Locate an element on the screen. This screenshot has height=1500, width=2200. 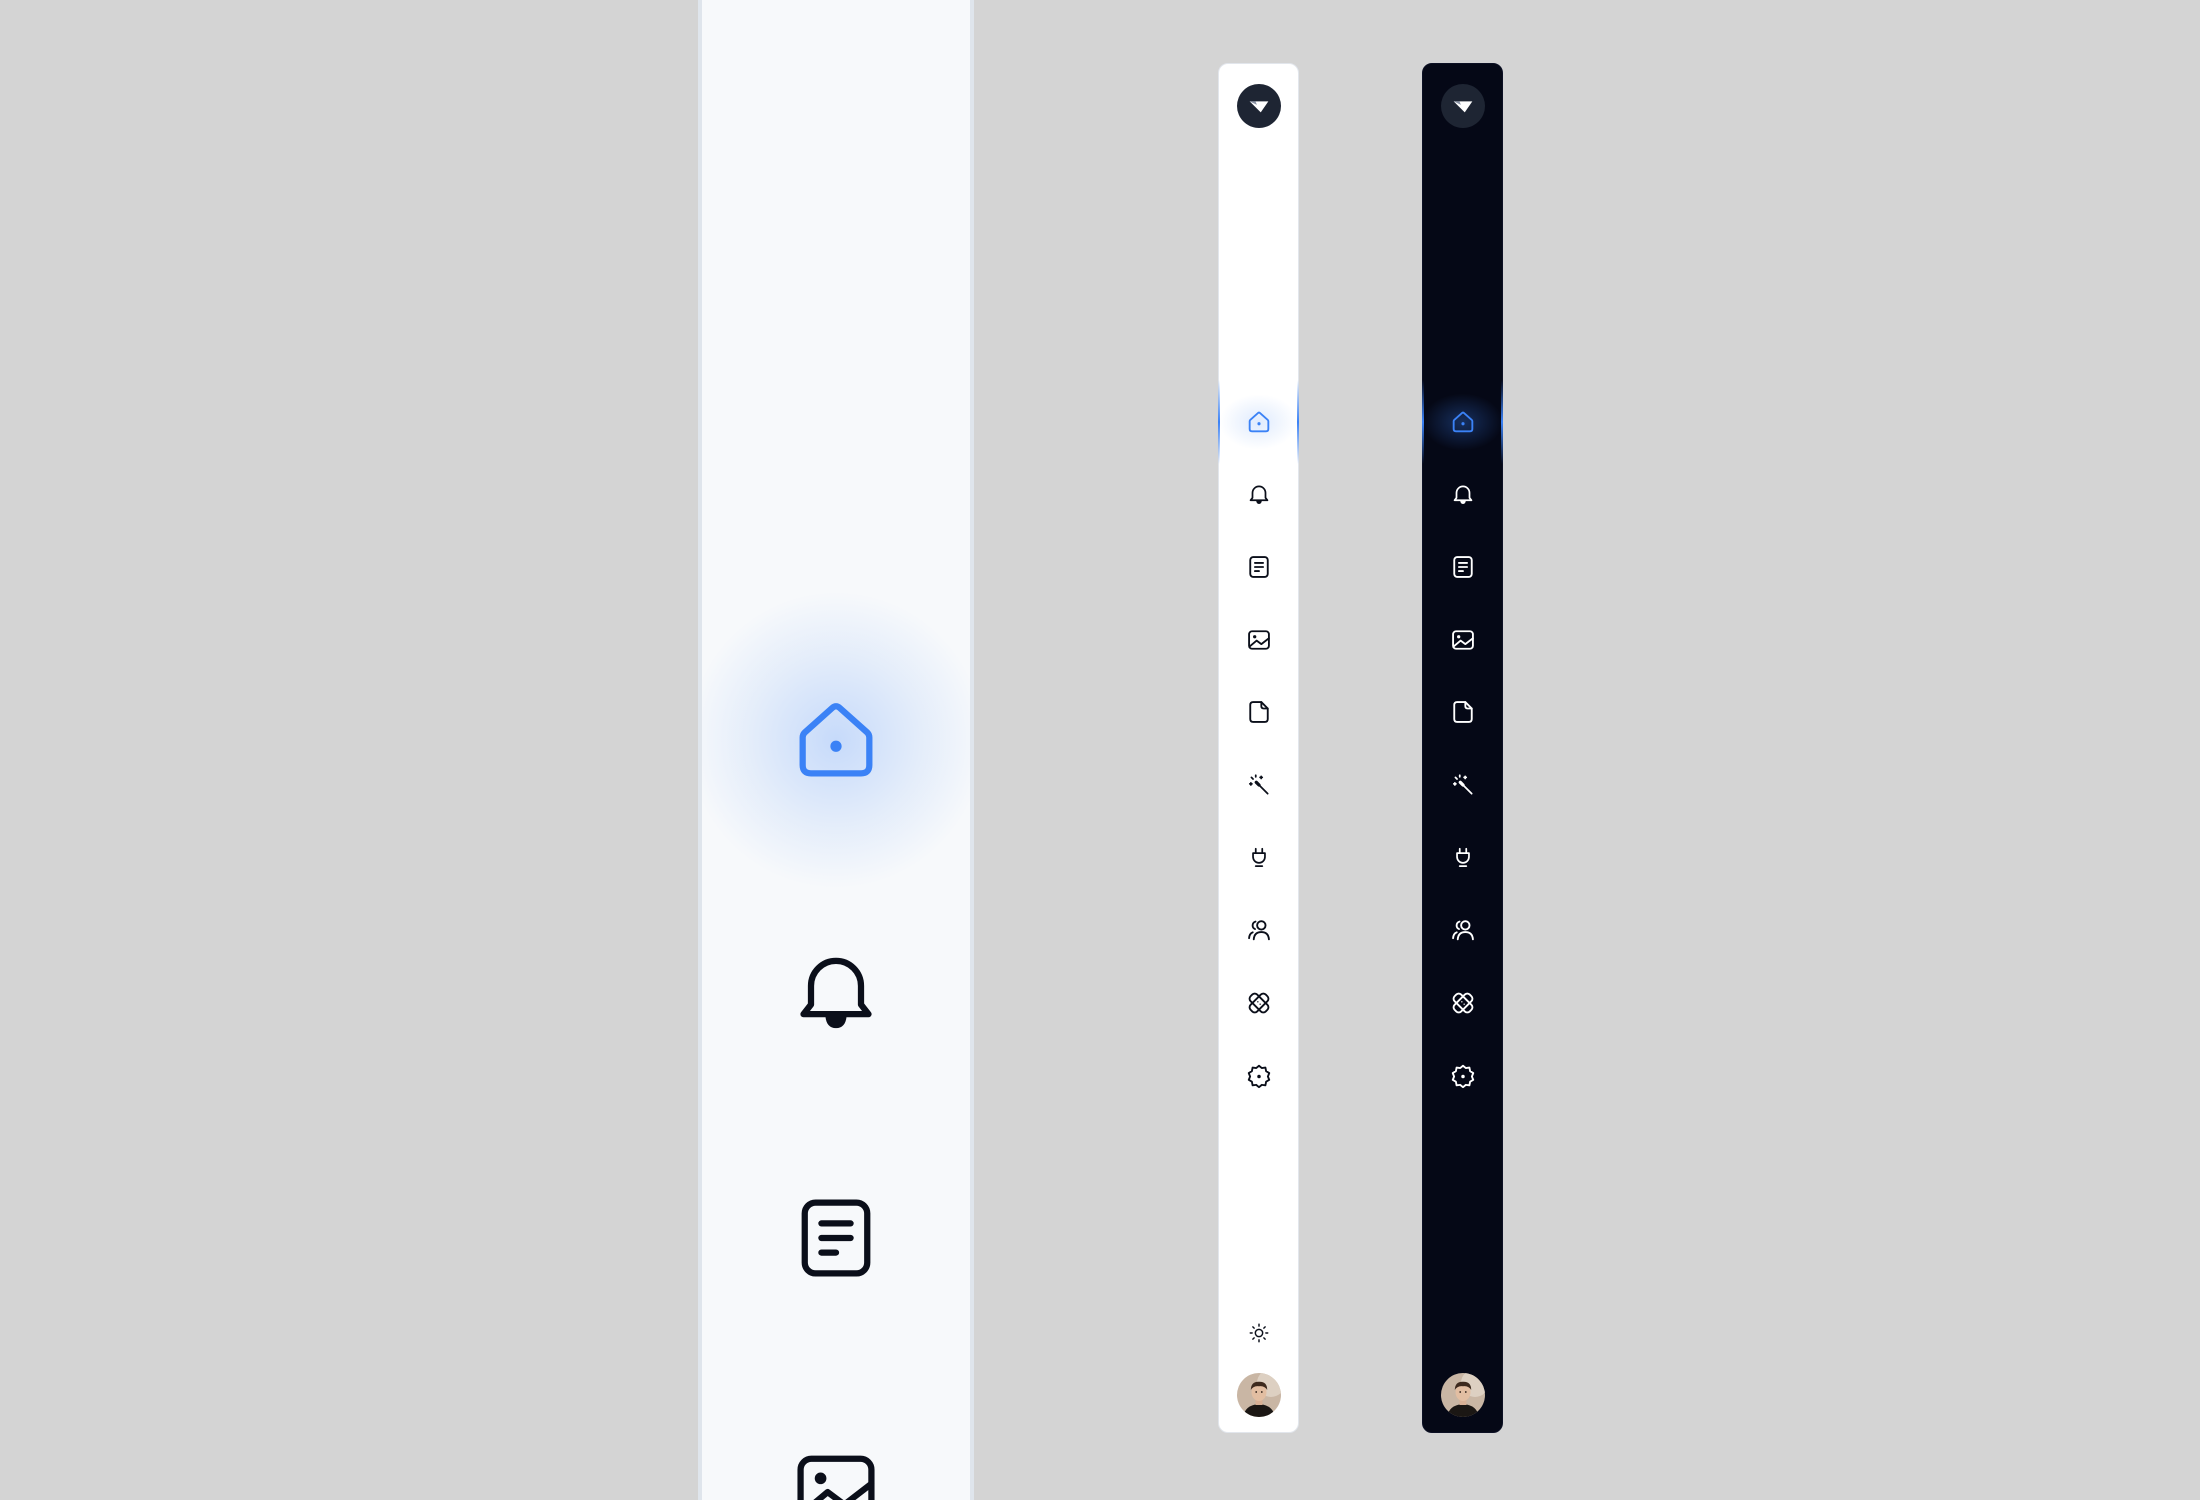
theme-toggle-button is located at coordinates (1259, 1333).